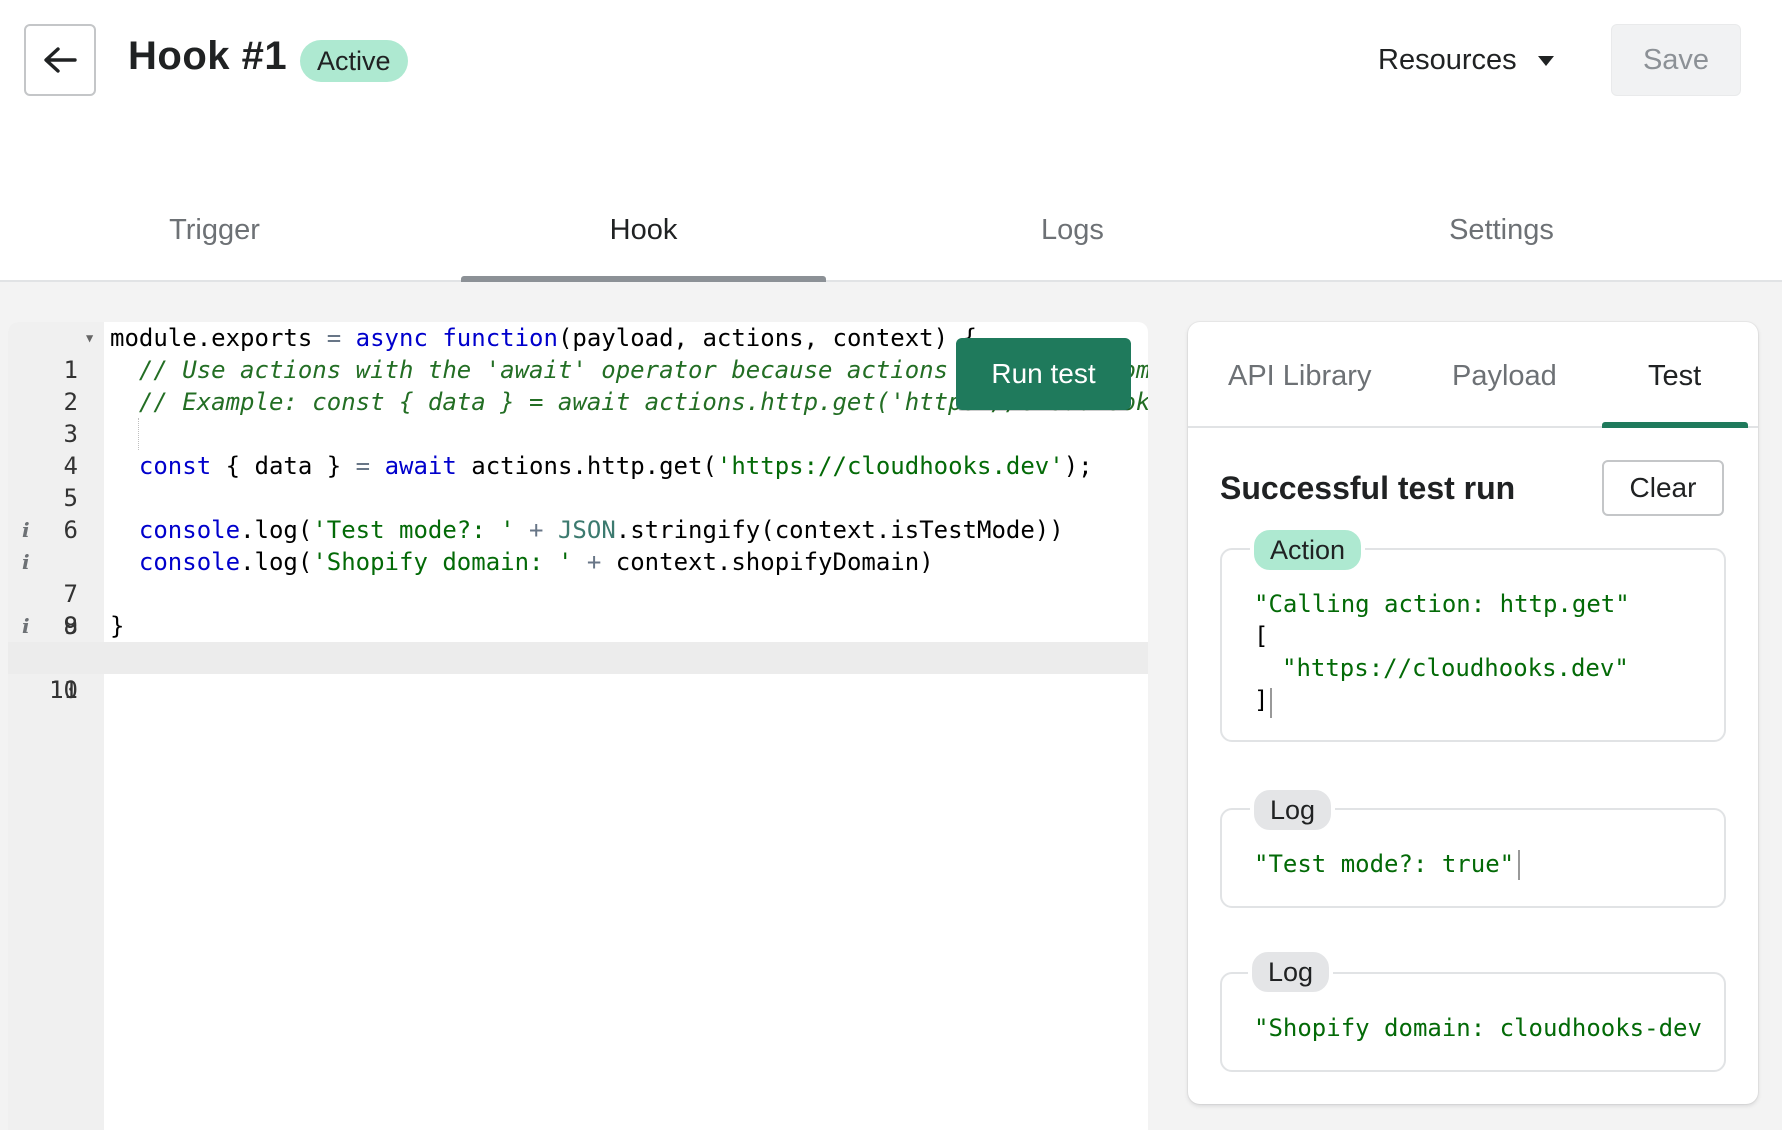 This screenshot has height=1130, width=1782. What do you see at coordinates (1674, 376) in the screenshot?
I see `tab-test: Test` at bounding box center [1674, 376].